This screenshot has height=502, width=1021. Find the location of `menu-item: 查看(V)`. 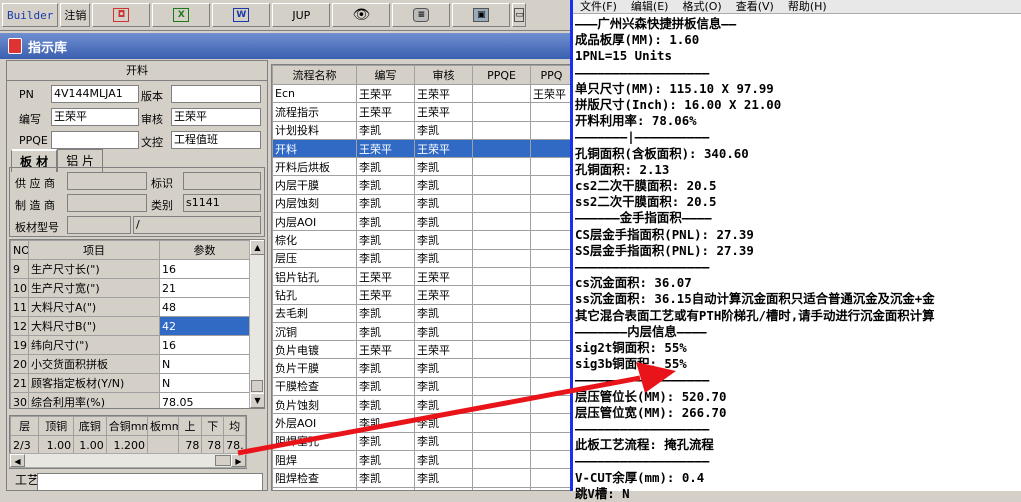

menu-item: 查看(V) is located at coordinates (755, 6).